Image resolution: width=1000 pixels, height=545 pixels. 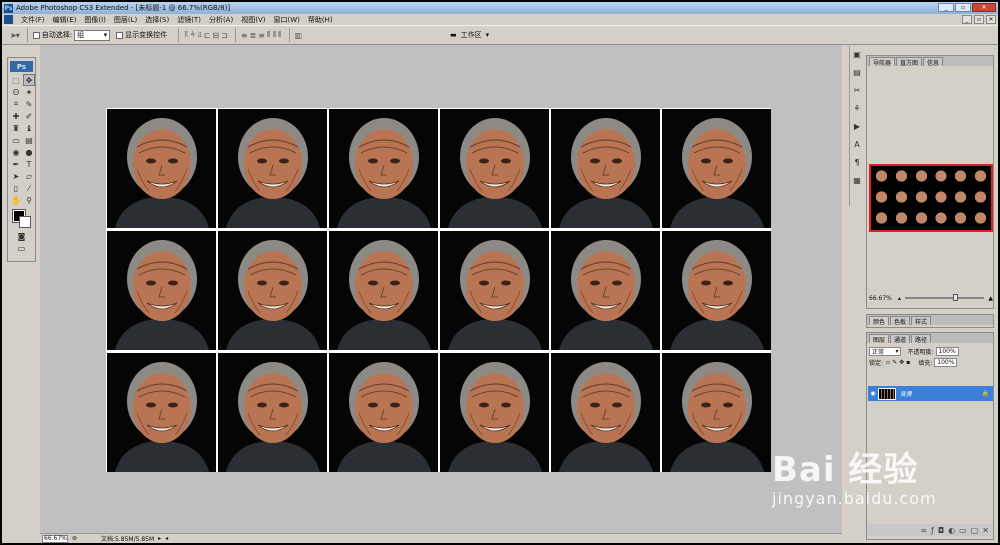 I want to click on ps-logo: Ps, so click(x=21, y=66).